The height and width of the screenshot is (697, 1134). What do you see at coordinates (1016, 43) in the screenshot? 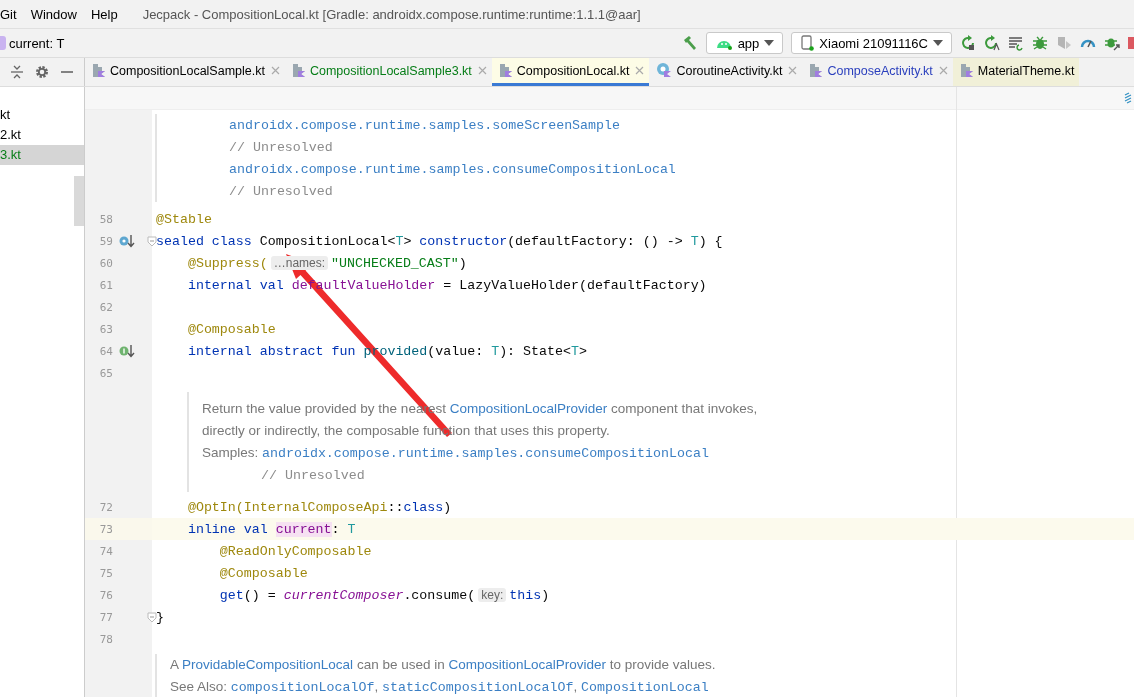
I see `list-icon` at bounding box center [1016, 43].